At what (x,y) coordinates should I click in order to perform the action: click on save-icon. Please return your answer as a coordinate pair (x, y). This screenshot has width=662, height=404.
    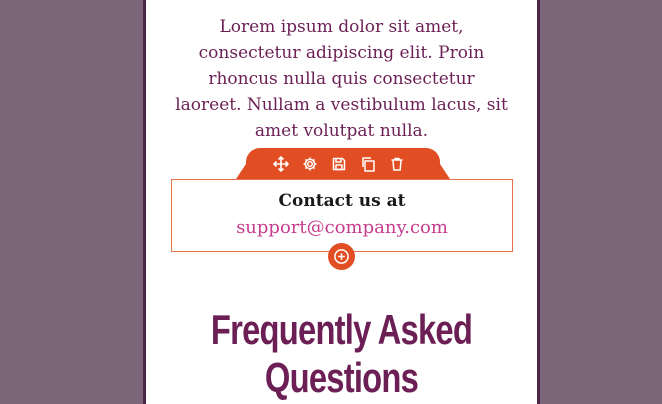
    Looking at the image, I should click on (339, 164).